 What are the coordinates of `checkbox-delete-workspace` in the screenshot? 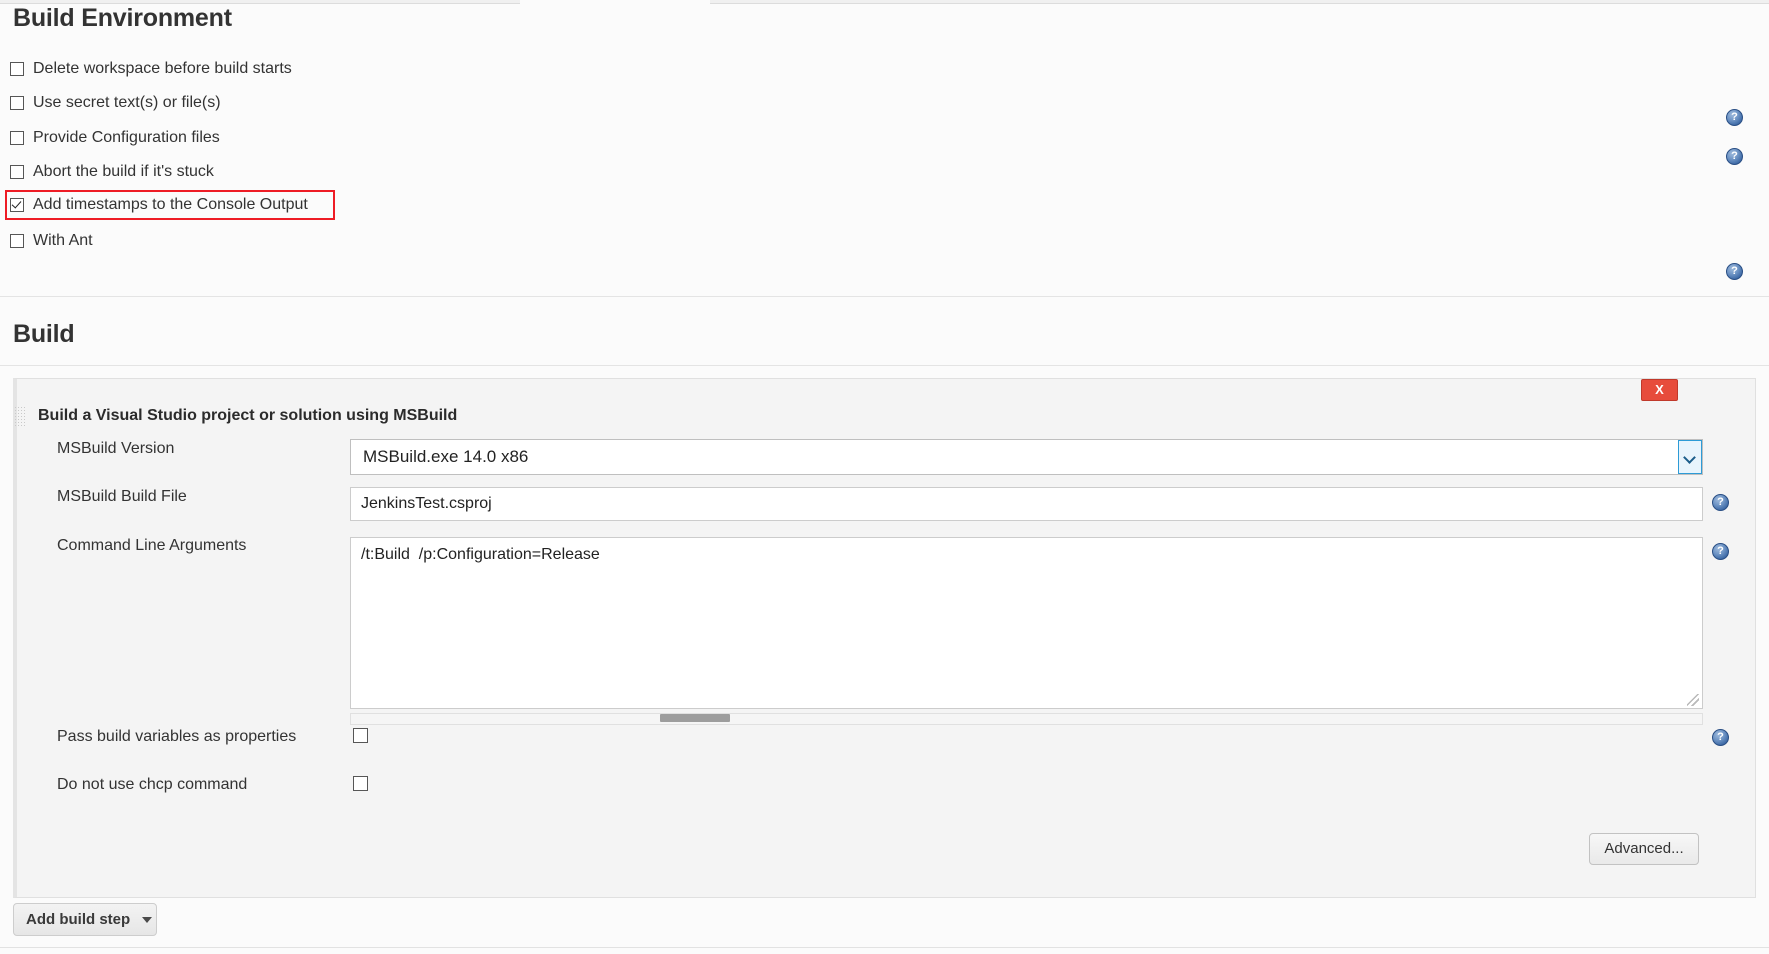 It's located at (17, 69).